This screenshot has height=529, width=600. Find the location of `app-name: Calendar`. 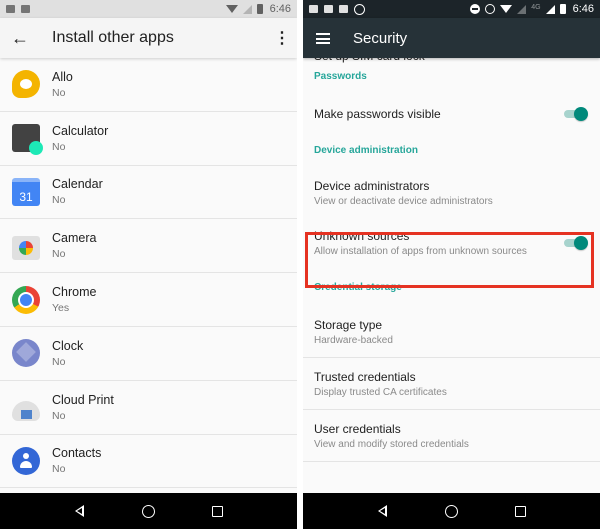

app-name: Calendar is located at coordinates (77, 184).